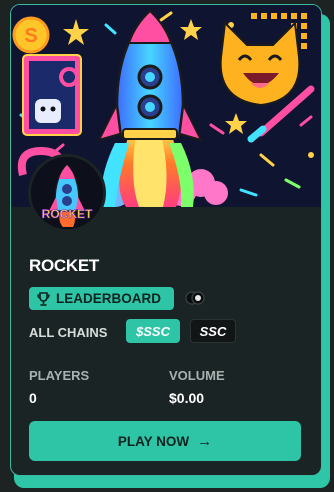  I want to click on game-title: ROCKET, so click(64, 265).